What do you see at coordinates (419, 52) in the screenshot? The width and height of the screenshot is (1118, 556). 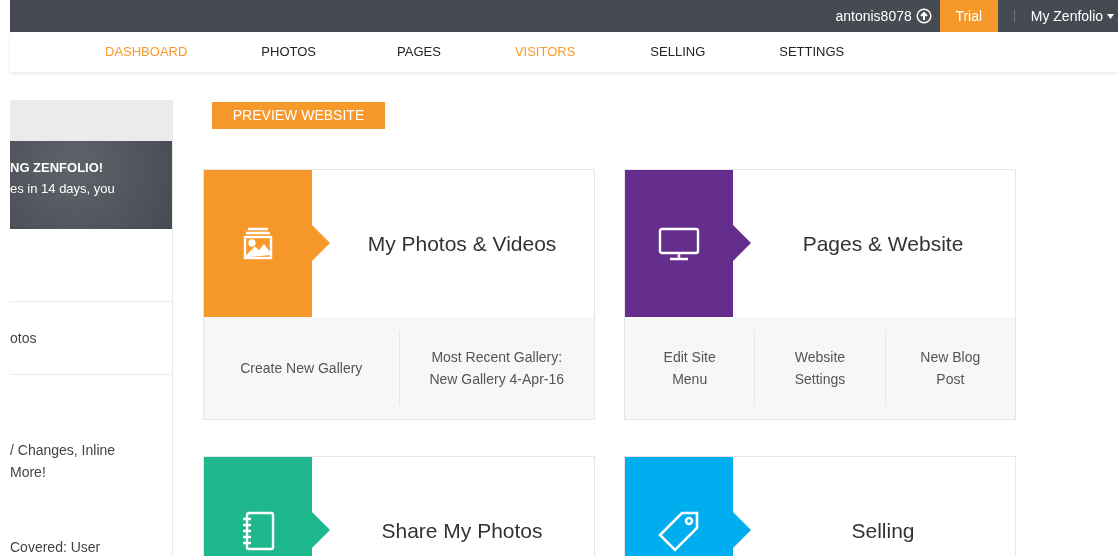 I see `nav-tab: PAGES` at bounding box center [419, 52].